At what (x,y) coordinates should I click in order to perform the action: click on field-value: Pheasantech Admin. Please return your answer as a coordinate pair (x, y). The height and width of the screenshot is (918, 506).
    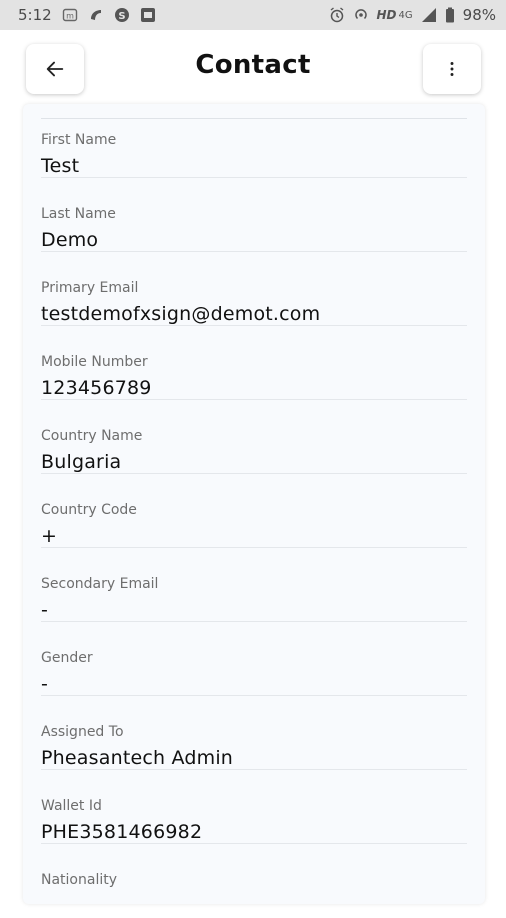
    Looking at the image, I should click on (137, 758).